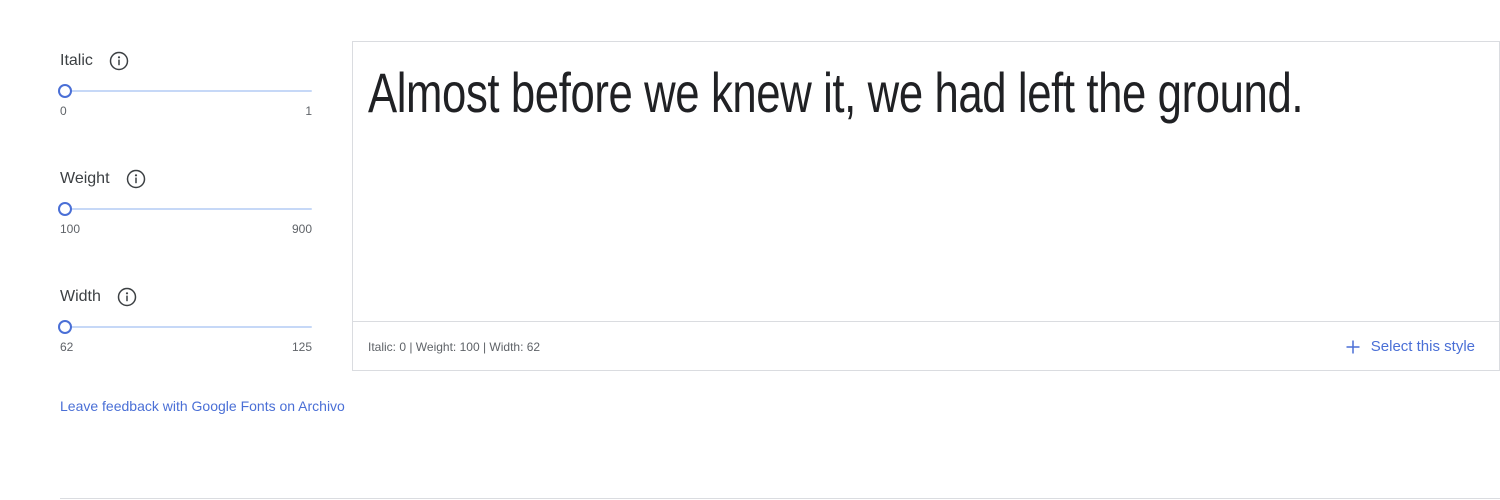  I want to click on plus-icon, so click(1353, 347).